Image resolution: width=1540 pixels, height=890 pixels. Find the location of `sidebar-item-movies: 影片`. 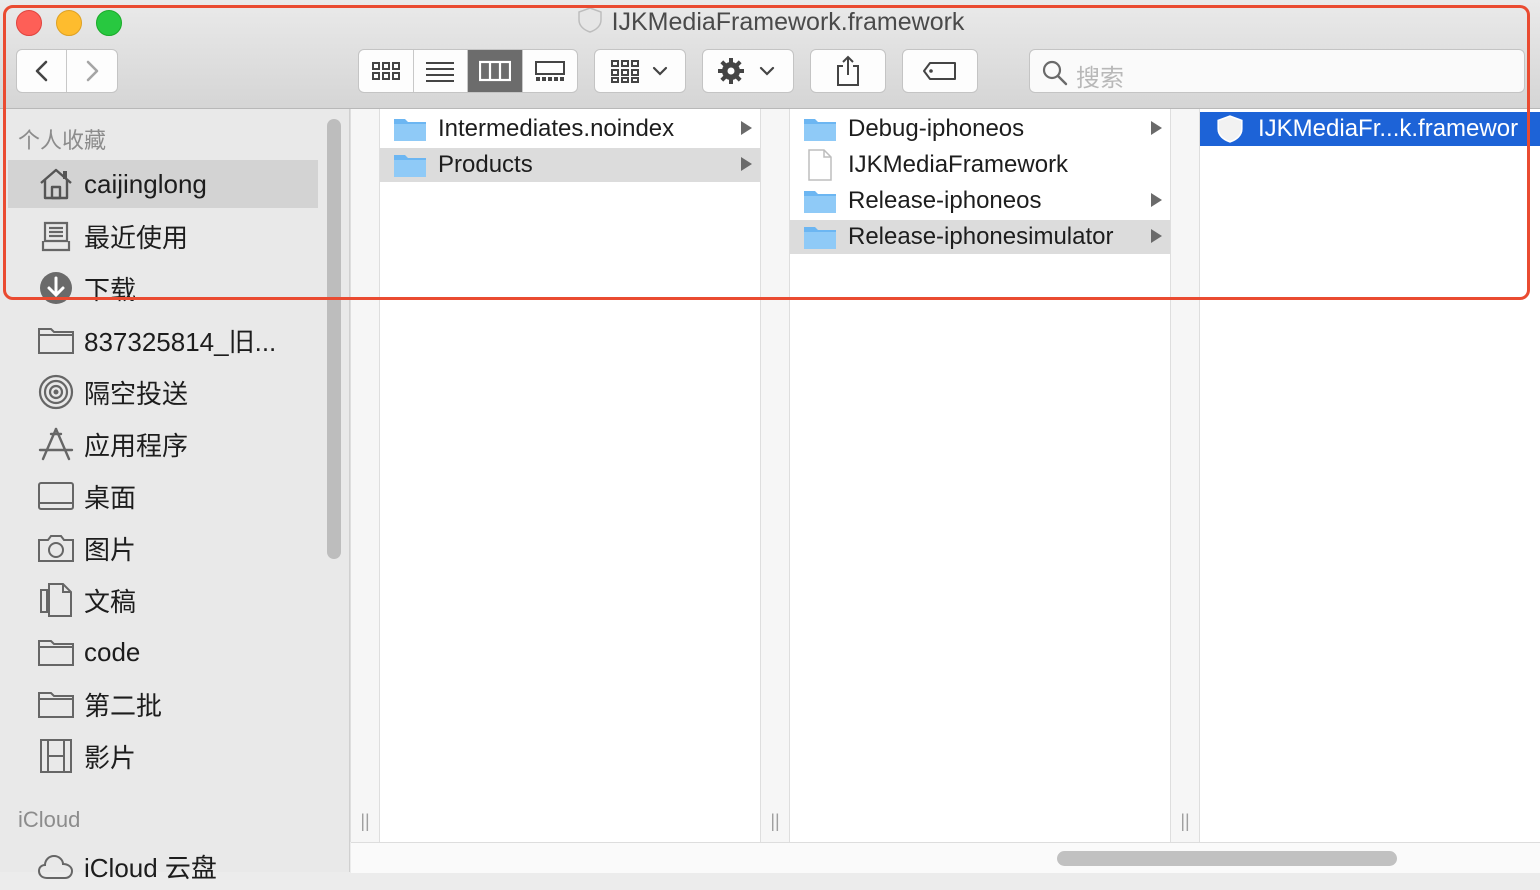

sidebar-item-movies: 影片 is located at coordinates (163, 756).